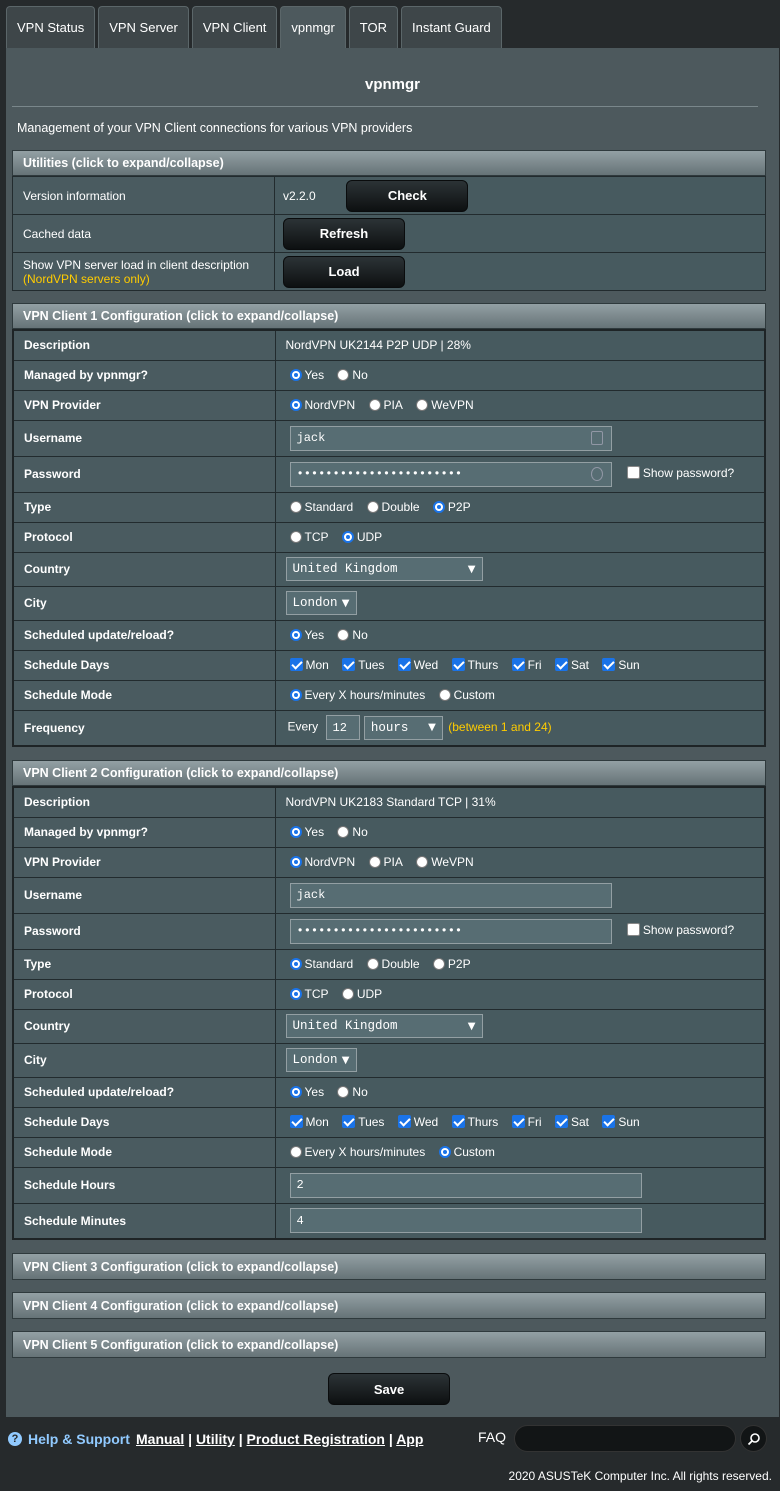 The height and width of the screenshot is (1491, 780). What do you see at coordinates (309, 994) in the screenshot?
I see `client2-protocol-tcp: TCP` at bounding box center [309, 994].